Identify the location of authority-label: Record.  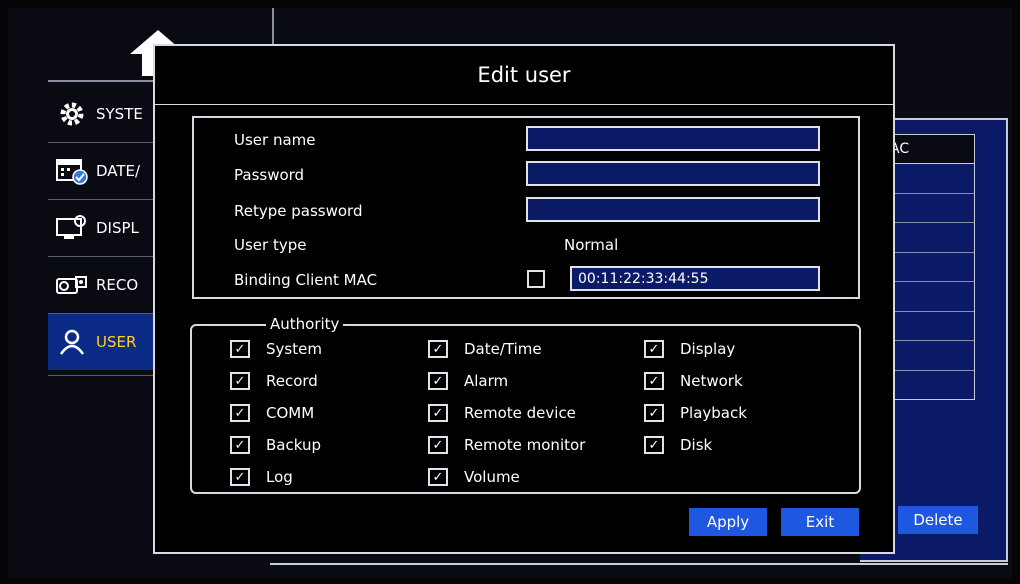
(292, 381).